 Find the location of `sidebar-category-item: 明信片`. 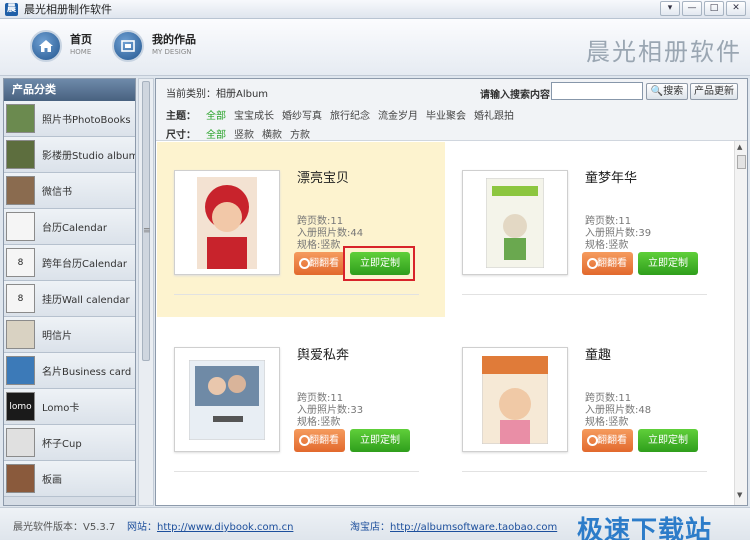

sidebar-category-item: 明信片 is located at coordinates (69, 335).